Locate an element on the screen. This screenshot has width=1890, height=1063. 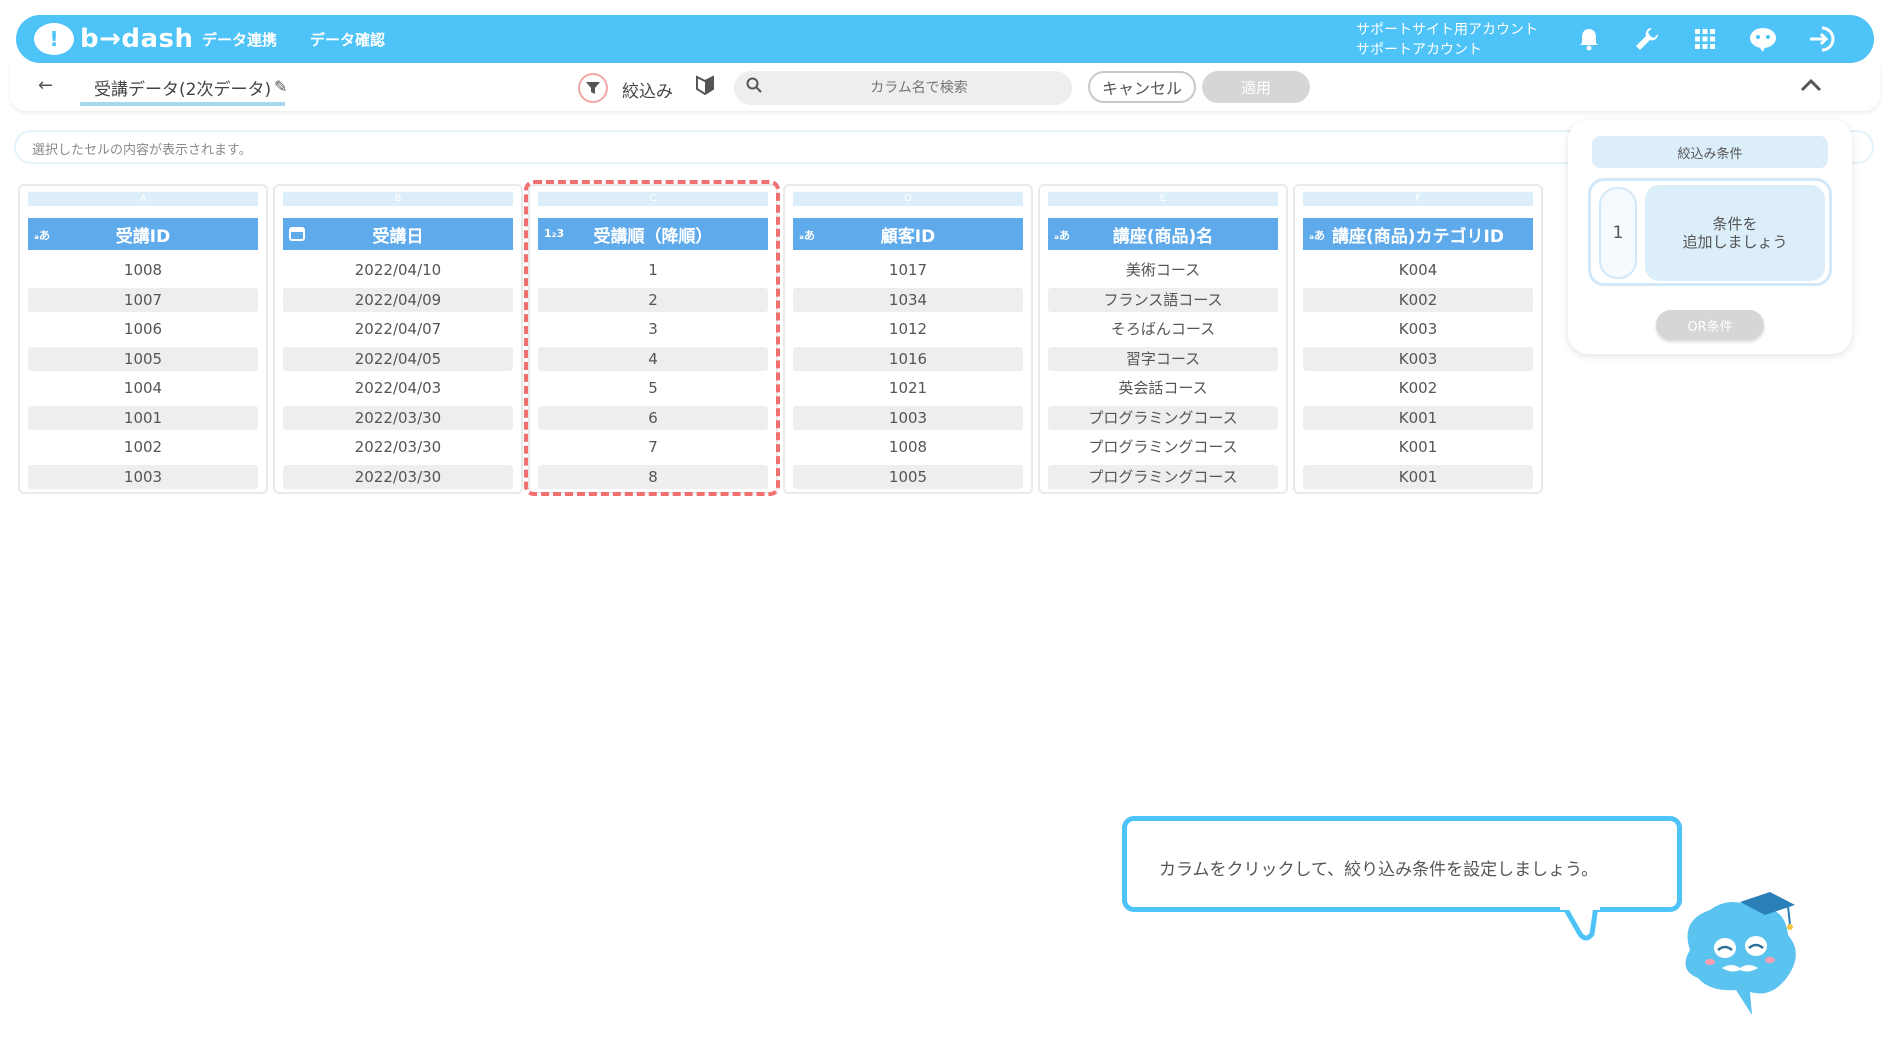
cell-value: 美術コース is located at coordinates (1163, 270).